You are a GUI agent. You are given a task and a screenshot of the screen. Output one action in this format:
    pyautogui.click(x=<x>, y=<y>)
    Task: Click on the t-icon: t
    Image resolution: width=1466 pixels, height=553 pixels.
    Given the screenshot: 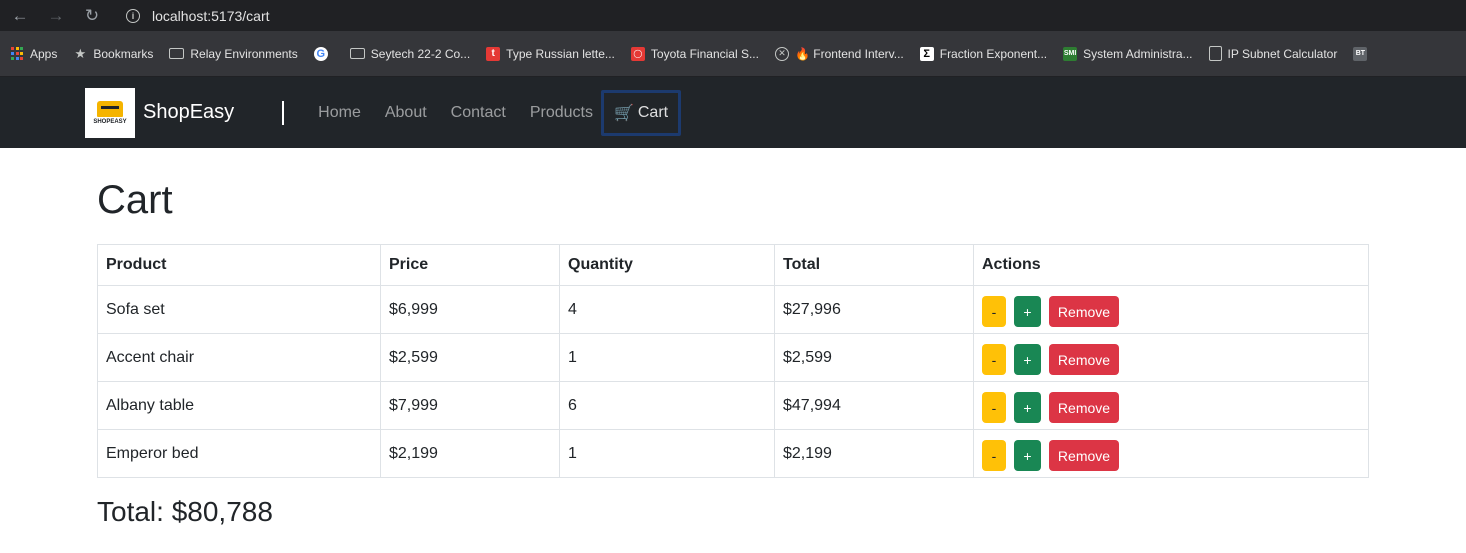 What is the action you would take?
    pyautogui.click(x=493, y=53)
    